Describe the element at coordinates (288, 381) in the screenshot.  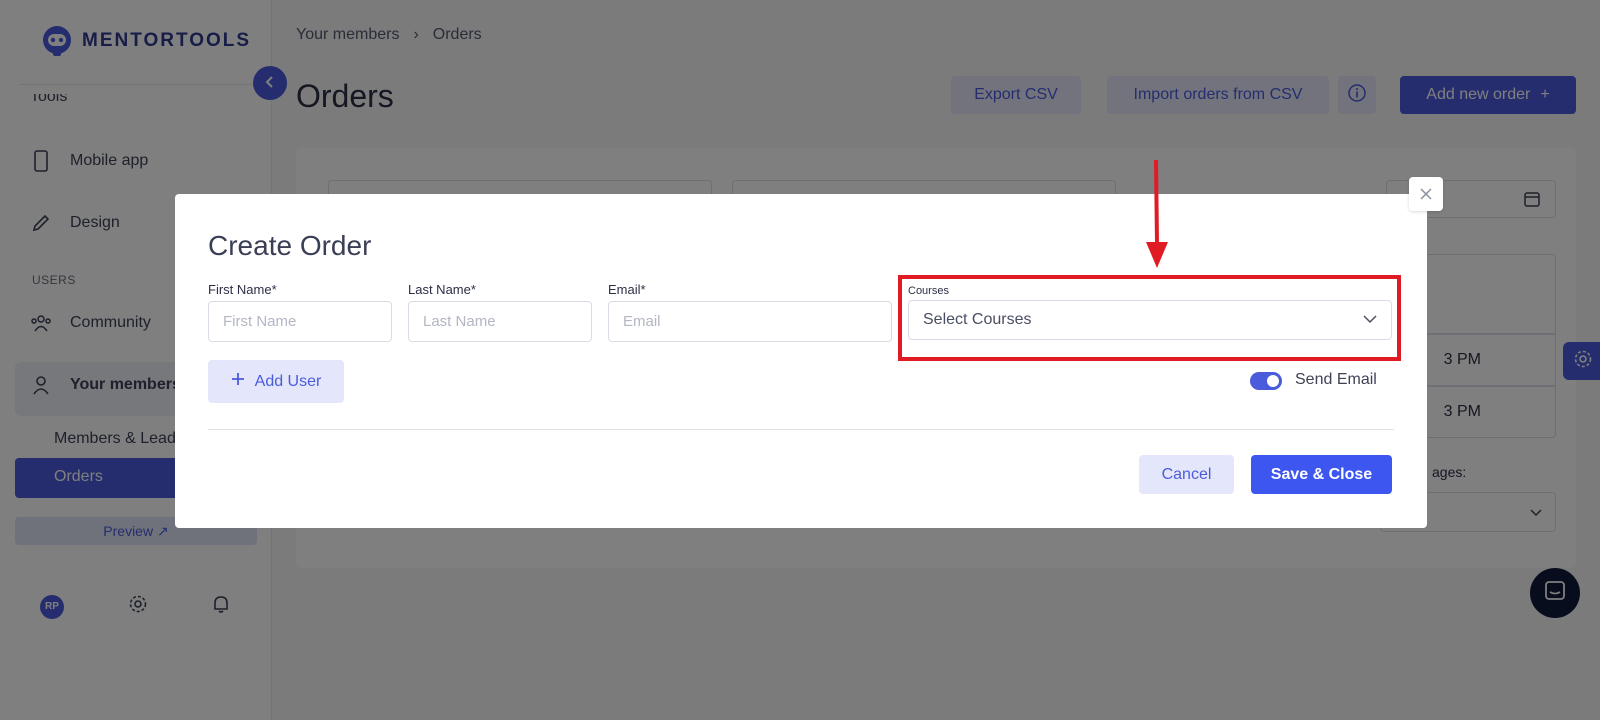
I see `add-user-label: Add User` at that location.